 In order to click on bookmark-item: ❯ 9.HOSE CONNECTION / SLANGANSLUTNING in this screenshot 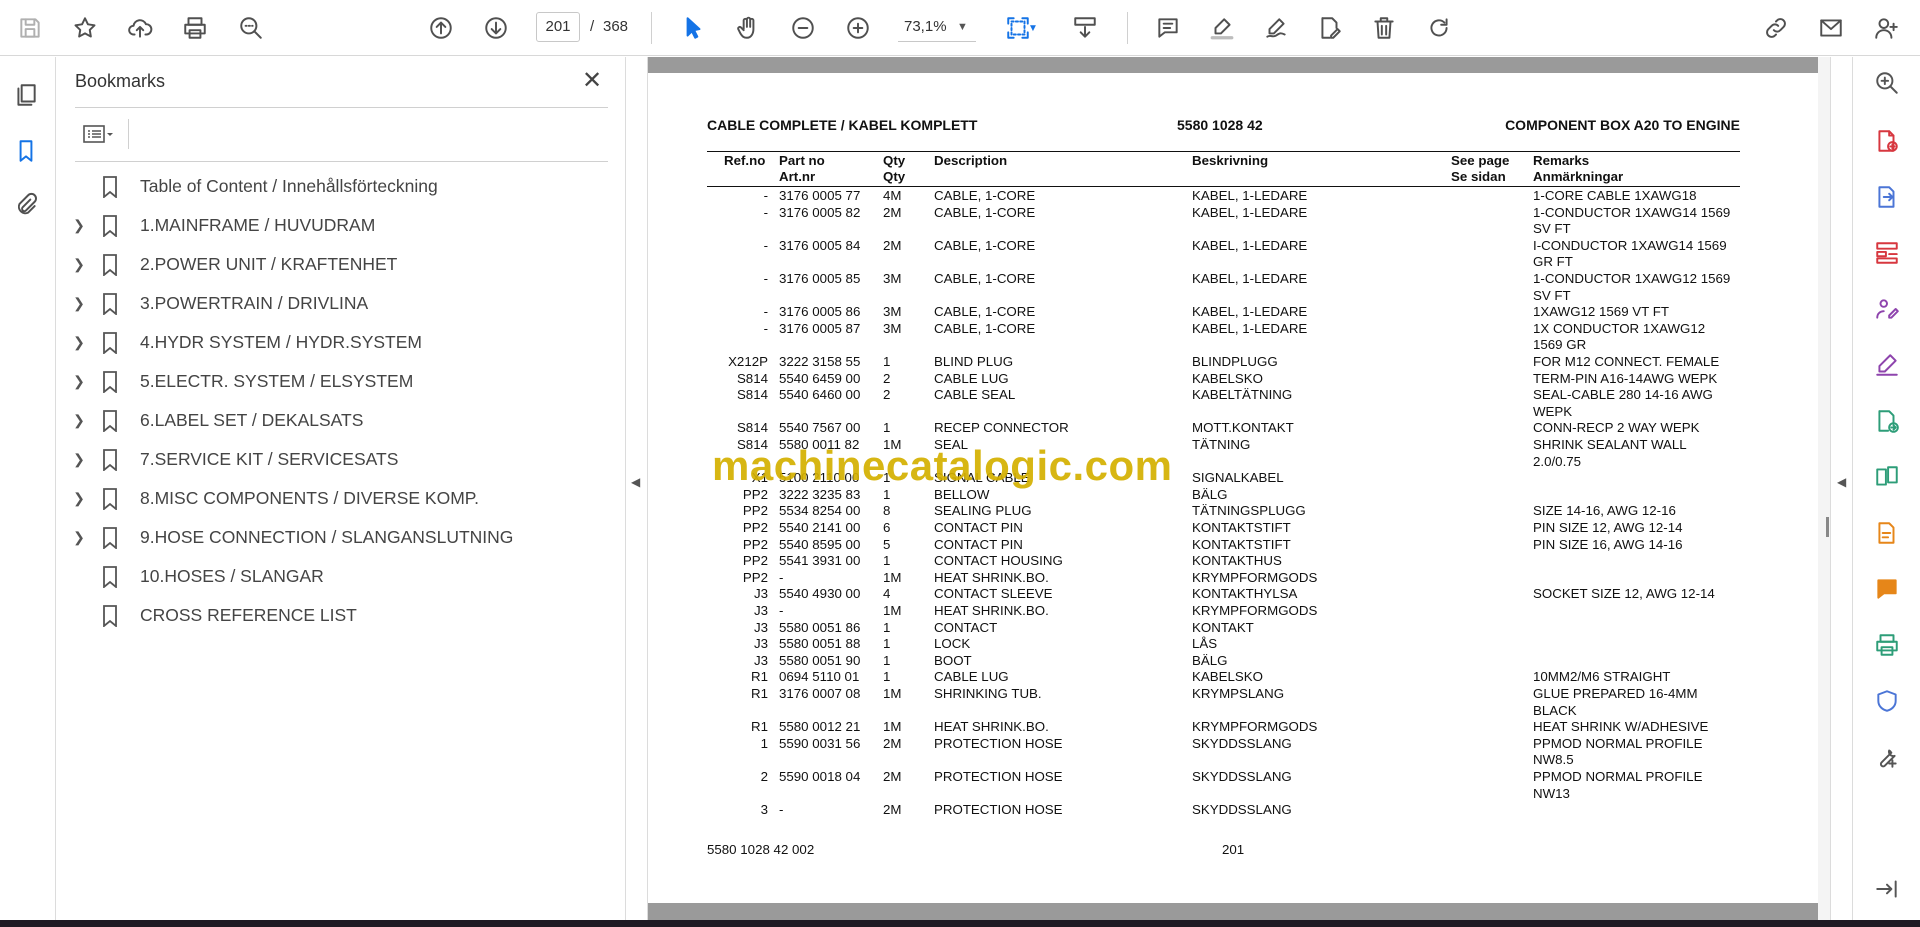, I will do `click(336, 537)`.